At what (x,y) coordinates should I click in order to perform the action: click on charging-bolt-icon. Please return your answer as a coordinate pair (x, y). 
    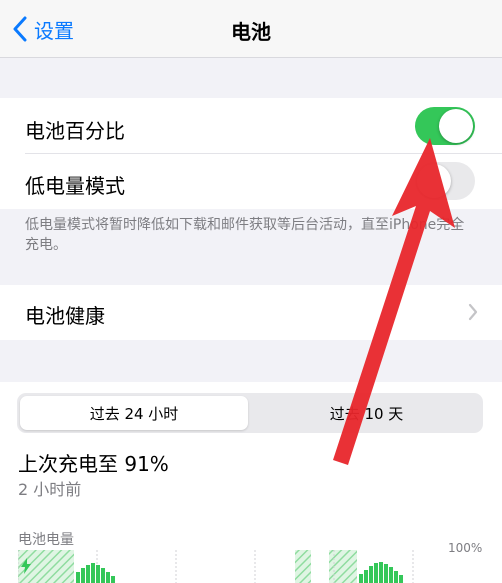
    Looking at the image, I should click on (26, 566).